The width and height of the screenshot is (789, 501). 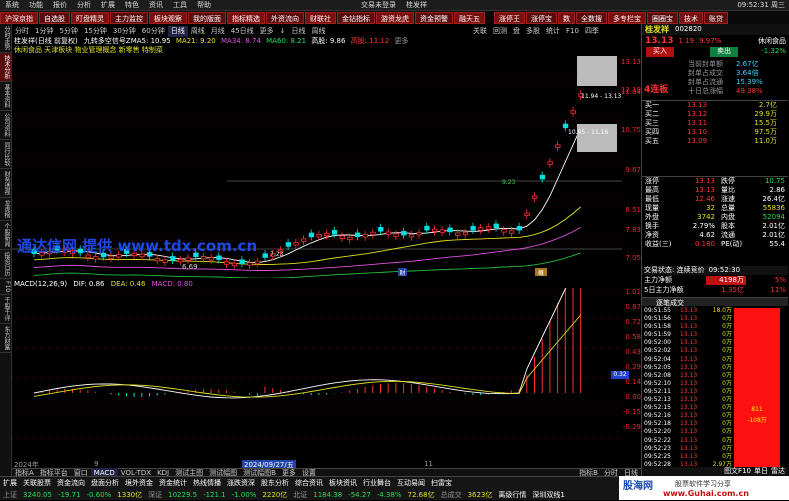 What do you see at coordinates (402, 272) in the screenshot?
I see `event-marker: 财` at bounding box center [402, 272].